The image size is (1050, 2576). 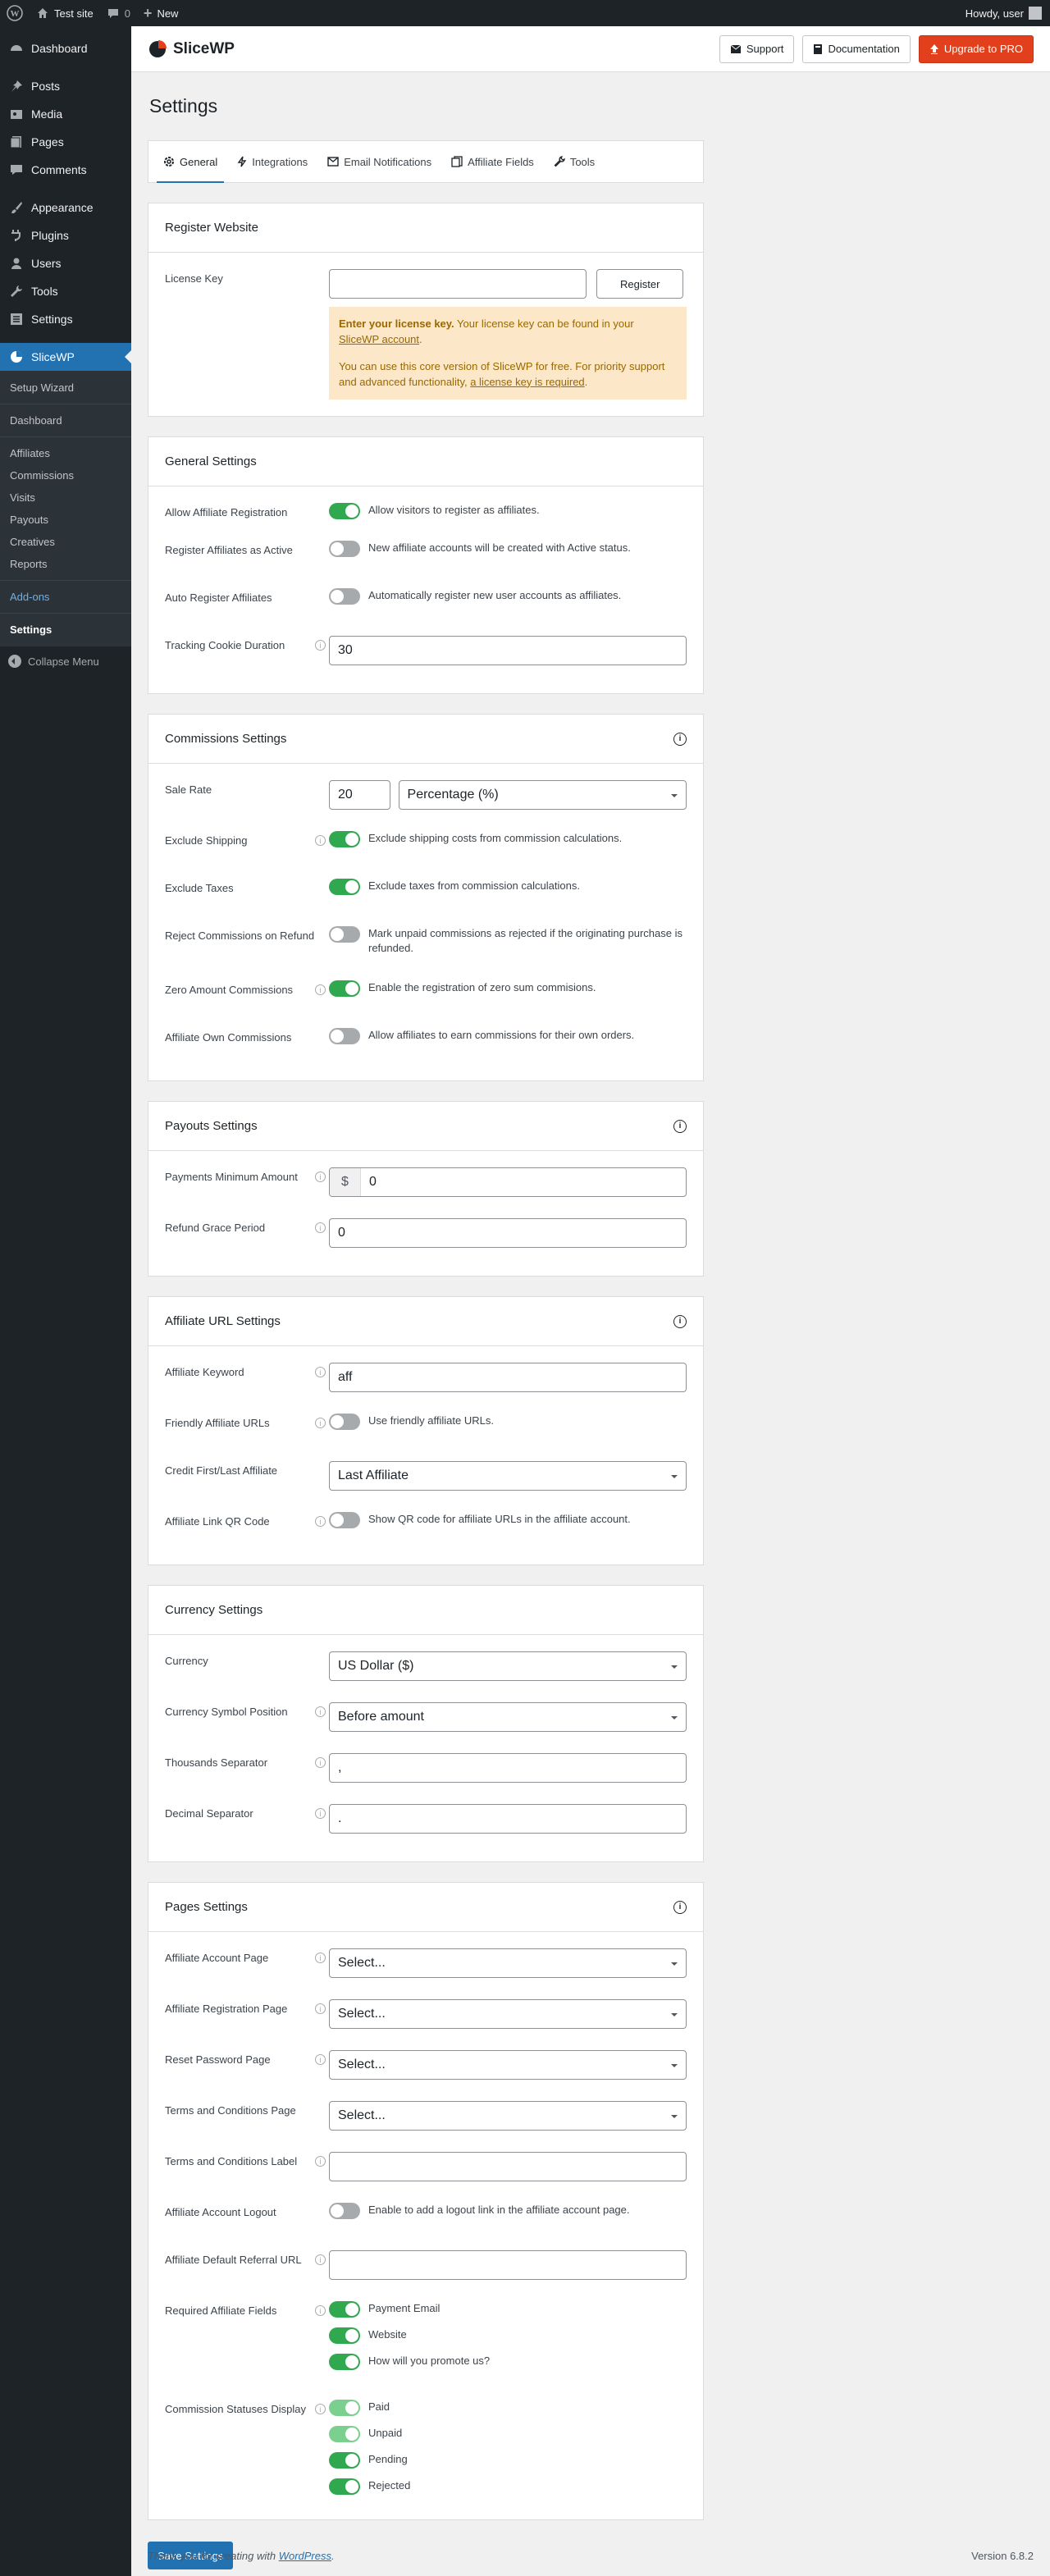 I want to click on submenu-payouts: Payouts, so click(x=65, y=520).